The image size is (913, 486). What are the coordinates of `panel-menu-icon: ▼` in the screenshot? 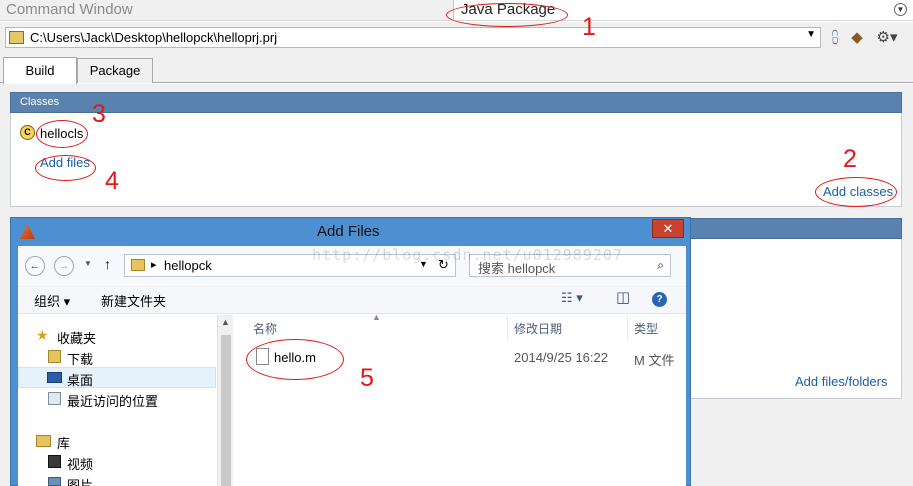 It's located at (900, 9).